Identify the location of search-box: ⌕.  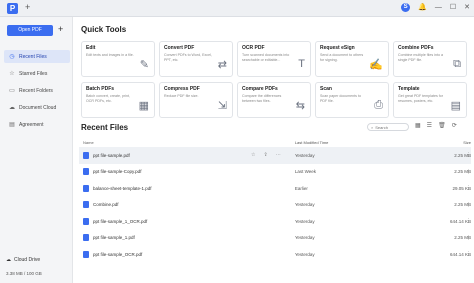
(388, 127).